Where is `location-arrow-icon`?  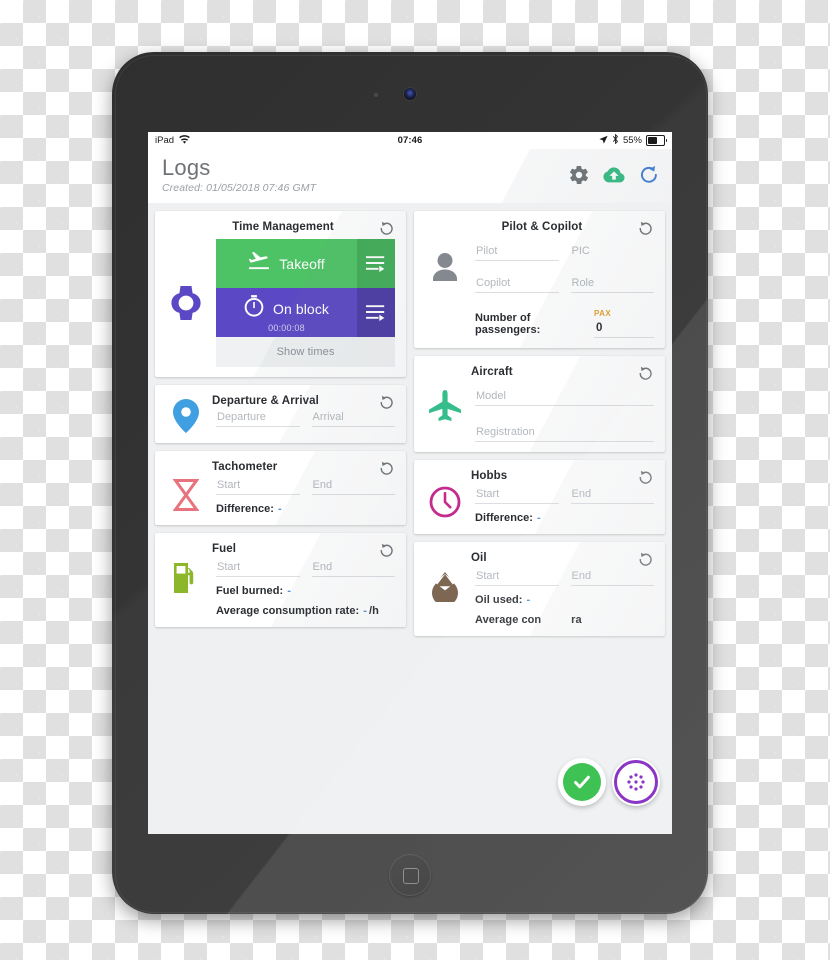
location-arrow-icon is located at coordinates (603, 141).